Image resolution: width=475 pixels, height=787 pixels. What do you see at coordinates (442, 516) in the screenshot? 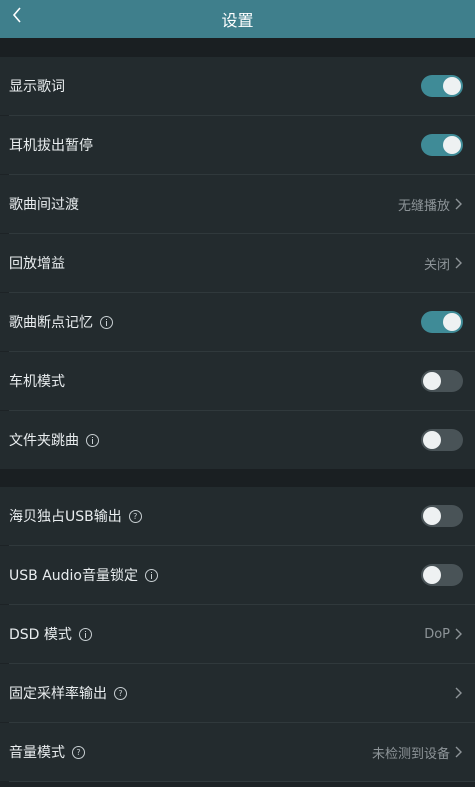
I see `usb-exclusive-toggle` at bounding box center [442, 516].